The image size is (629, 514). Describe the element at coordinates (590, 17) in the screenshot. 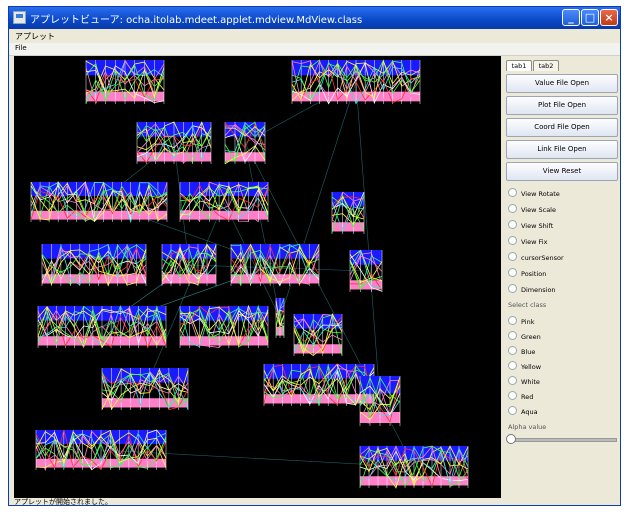

I see `maximize-icon: □` at that location.